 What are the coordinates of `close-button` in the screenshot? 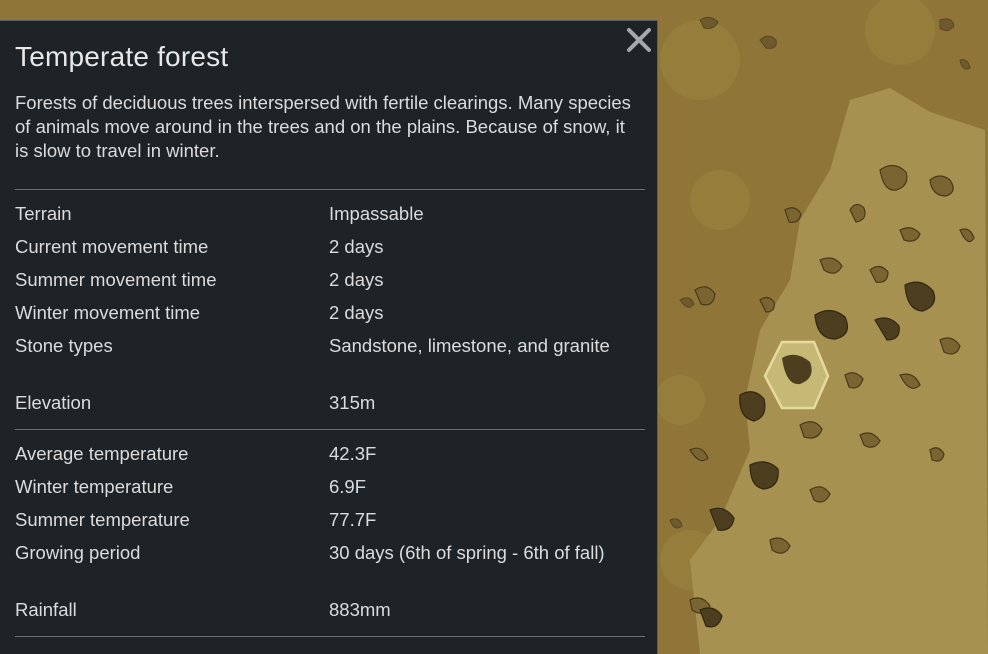 It's located at (639, 40).